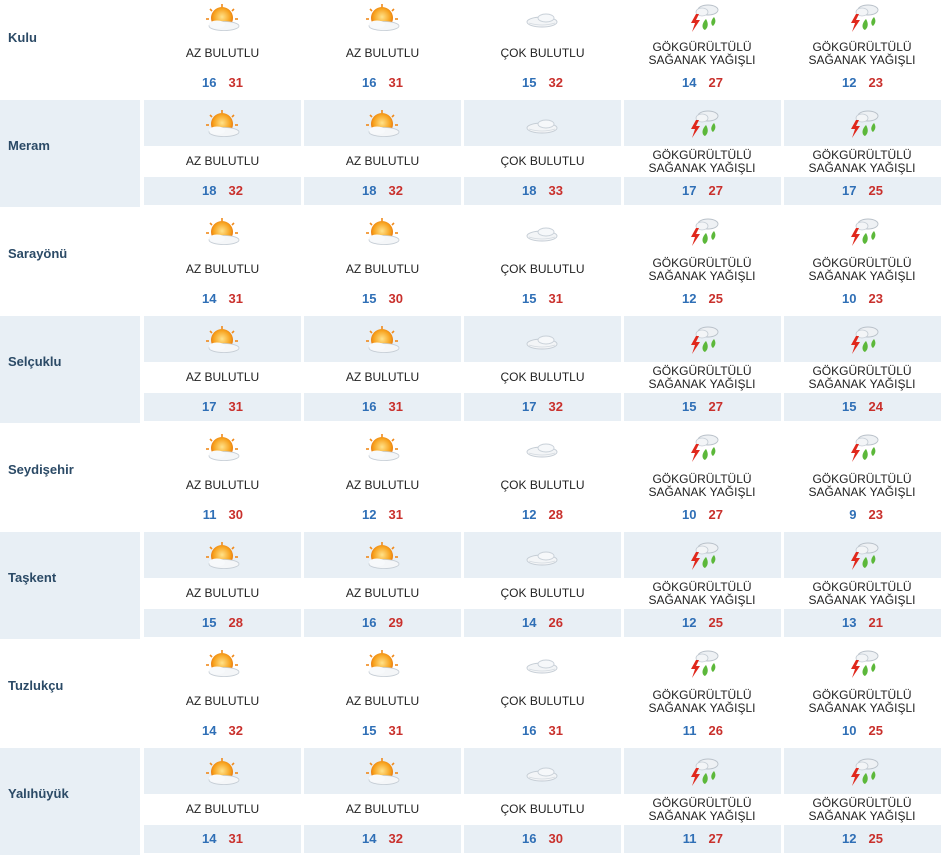 The height and width of the screenshot is (856, 952). What do you see at coordinates (222, 622) in the screenshot?
I see `temperature-range: 15 28` at bounding box center [222, 622].